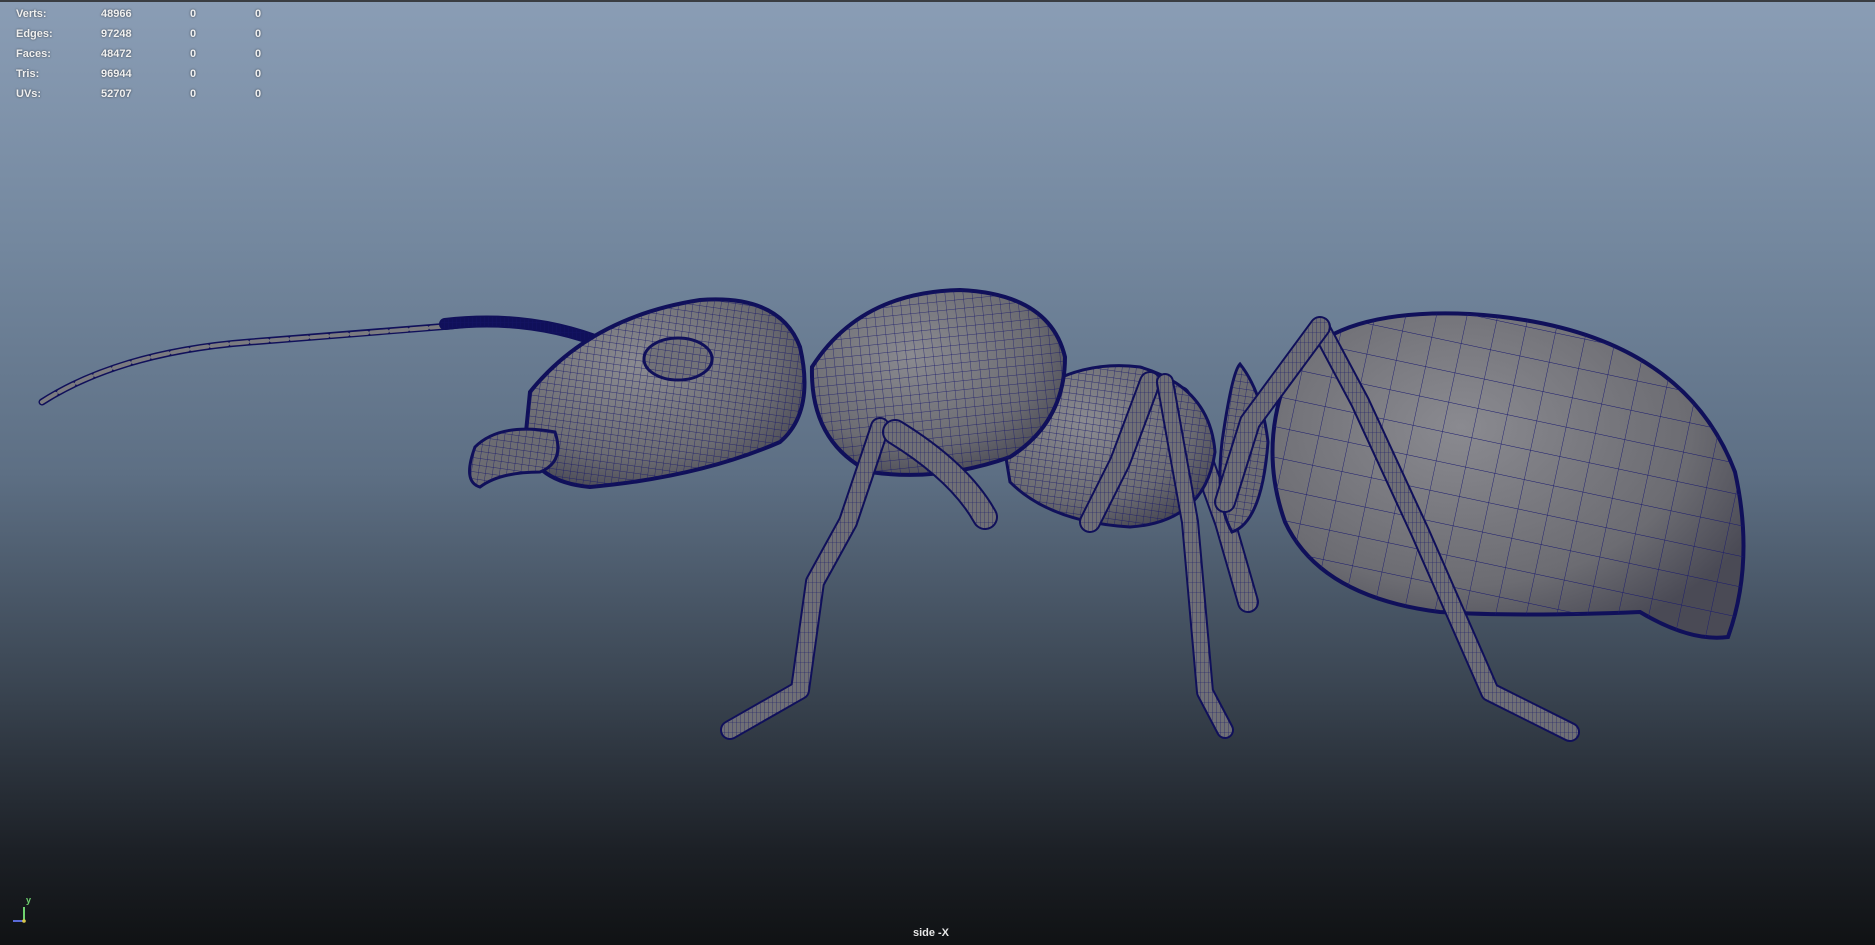  I want to click on axis-gizmo-icon, so click(19, 915).